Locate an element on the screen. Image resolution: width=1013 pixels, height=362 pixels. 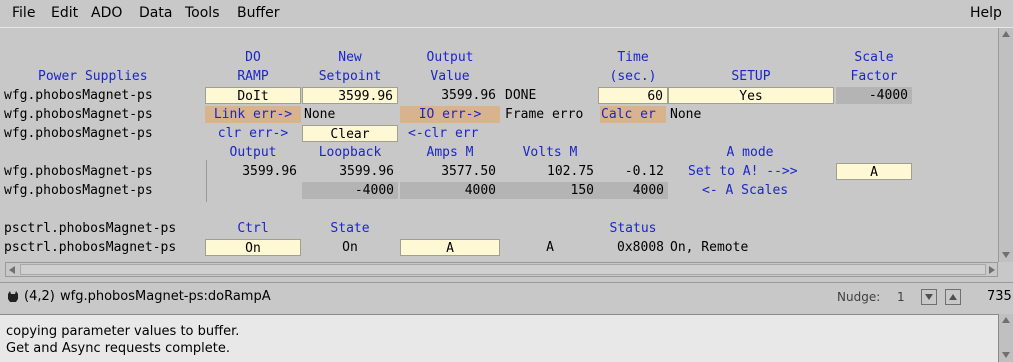
nudge-label: Nudge: is located at coordinates (859, 297).